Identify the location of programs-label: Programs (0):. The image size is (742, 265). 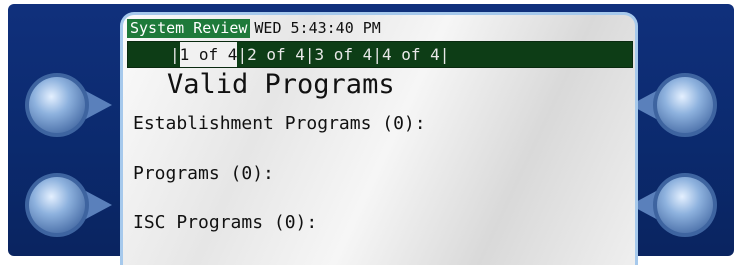
(203, 173).